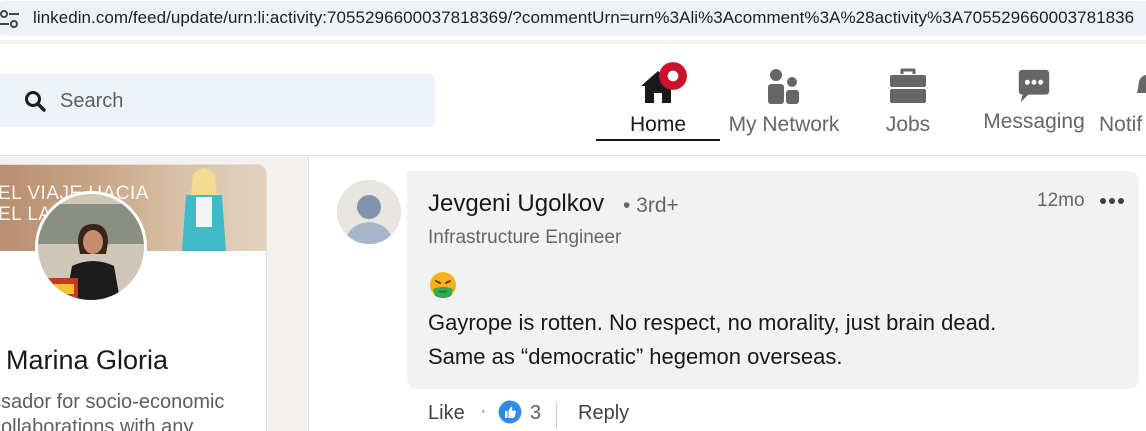 The height and width of the screenshot is (431, 1146). What do you see at coordinates (446, 413) in the screenshot?
I see `like-button: Like` at bounding box center [446, 413].